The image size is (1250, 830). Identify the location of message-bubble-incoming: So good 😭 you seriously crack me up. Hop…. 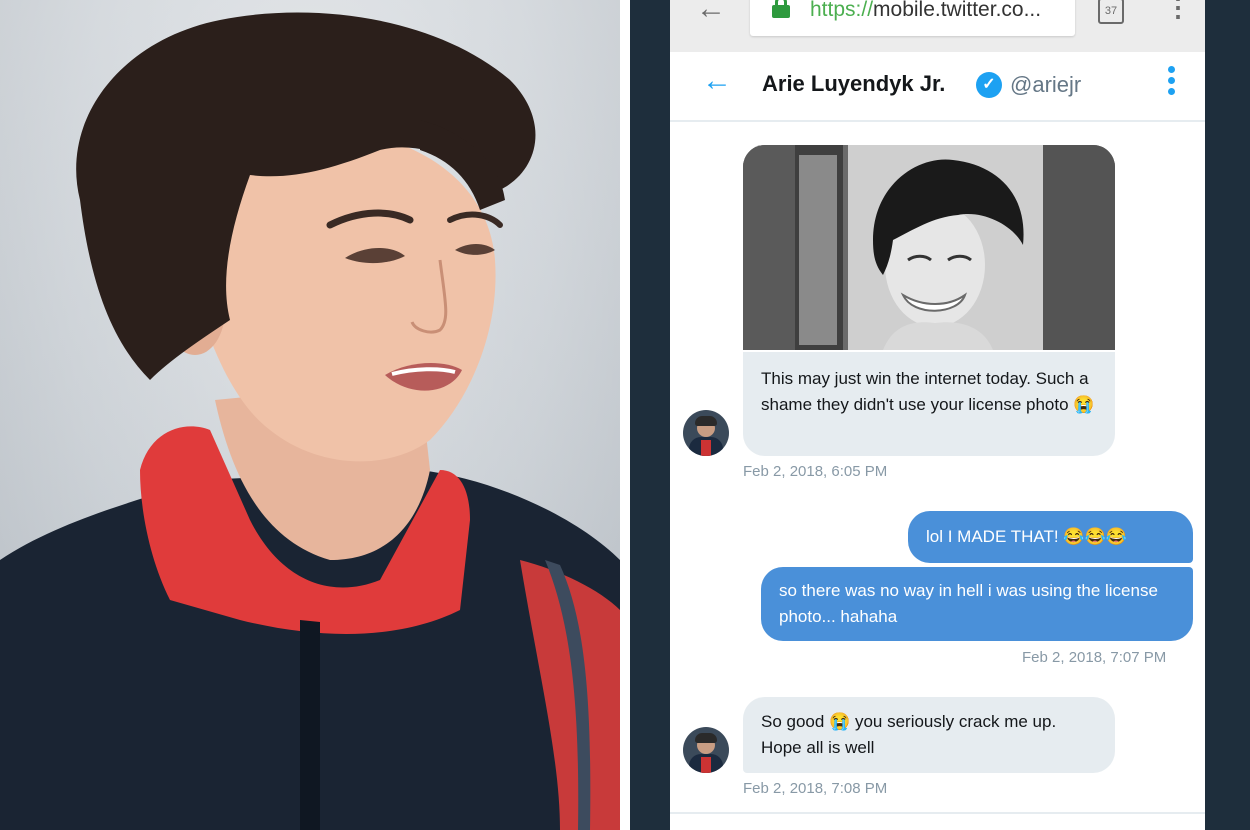
(929, 735).